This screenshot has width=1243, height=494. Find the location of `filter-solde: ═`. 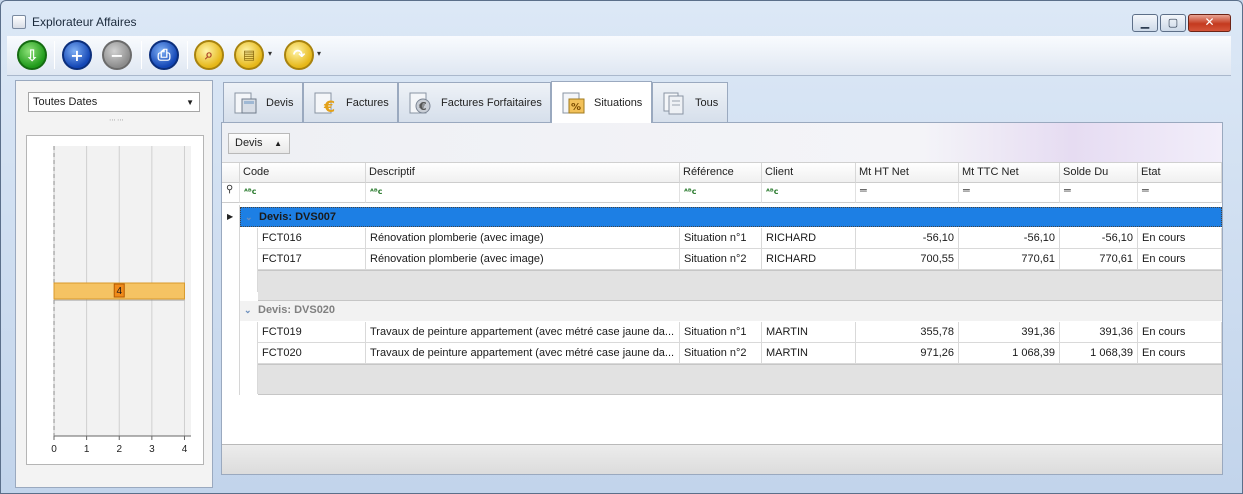

filter-solde: ═ is located at coordinates (1099, 193).